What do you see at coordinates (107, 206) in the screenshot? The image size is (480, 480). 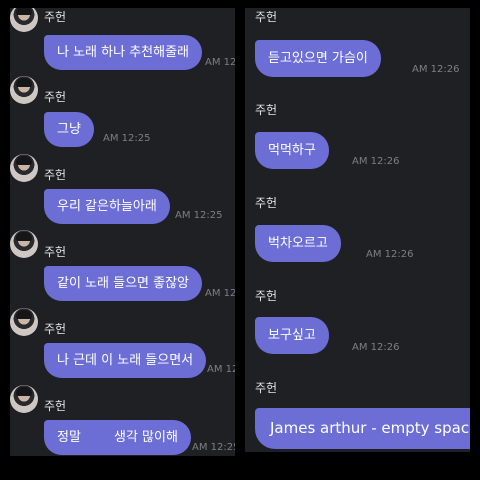 I see `message-bubble: 우리 같은하늘아래` at bounding box center [107, 206].